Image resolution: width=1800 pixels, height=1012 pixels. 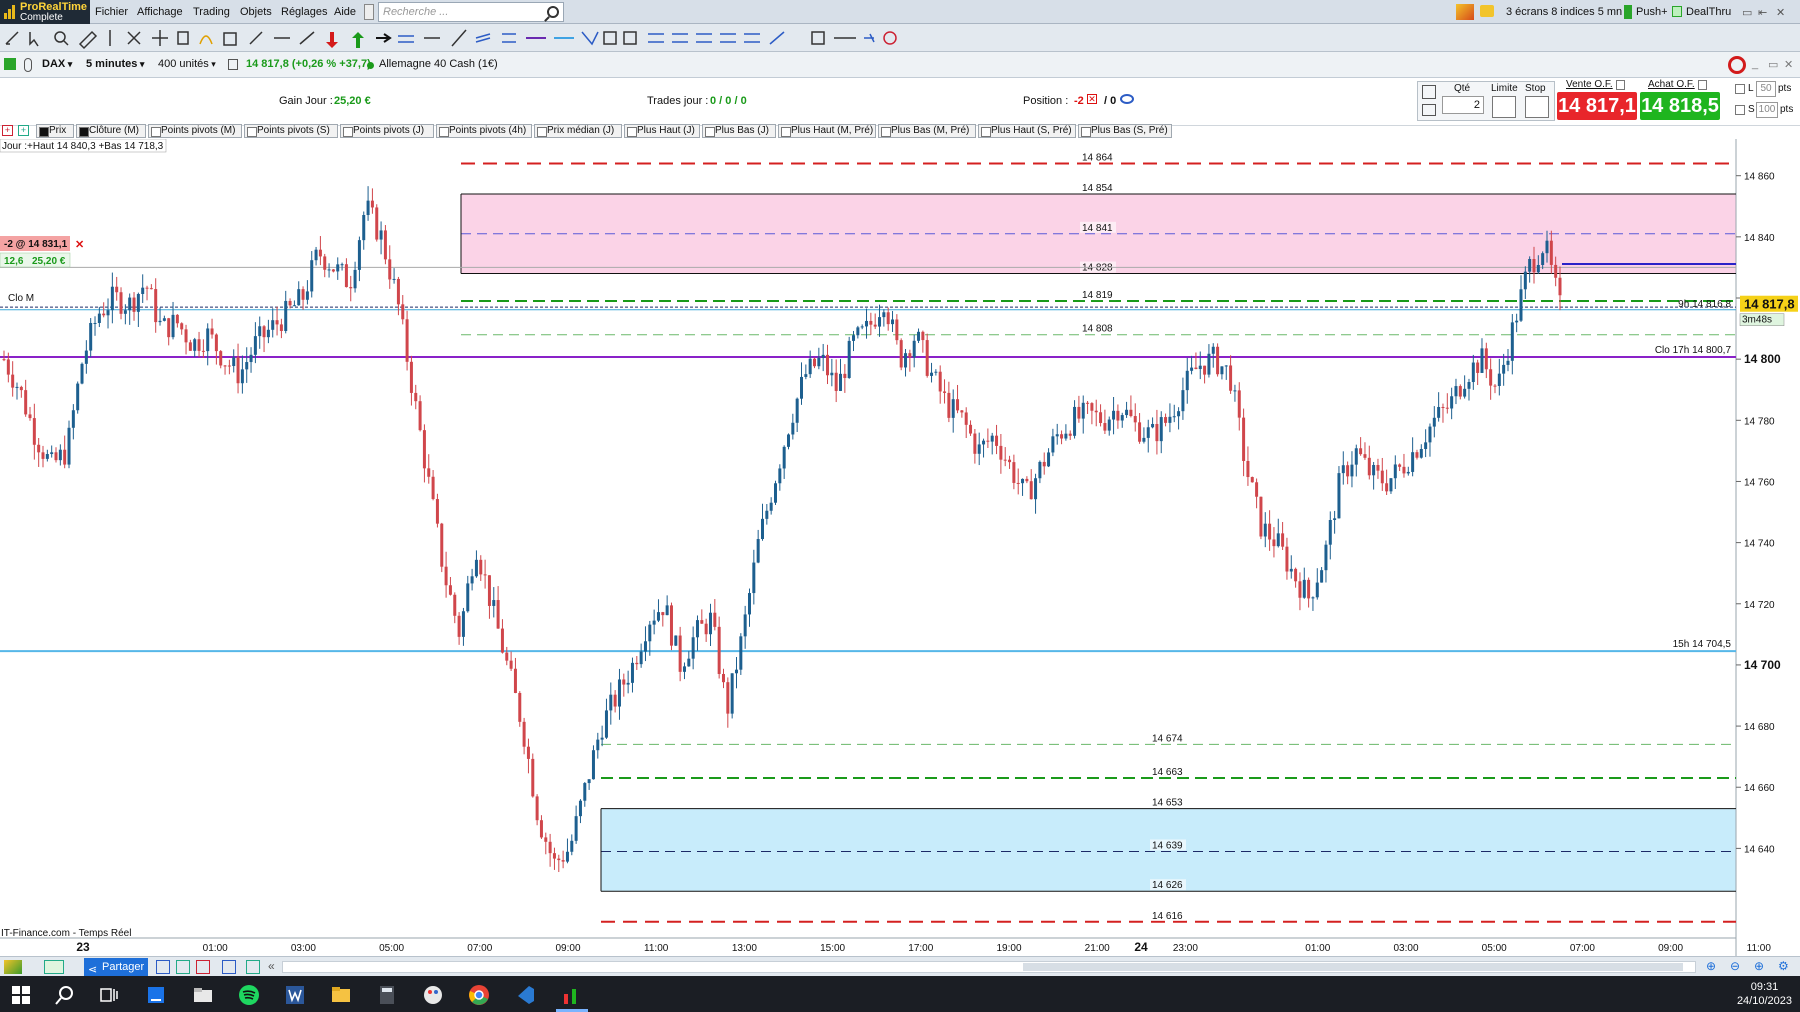 I want to click on menu-objets: Objets, so click(x=256, y=12).